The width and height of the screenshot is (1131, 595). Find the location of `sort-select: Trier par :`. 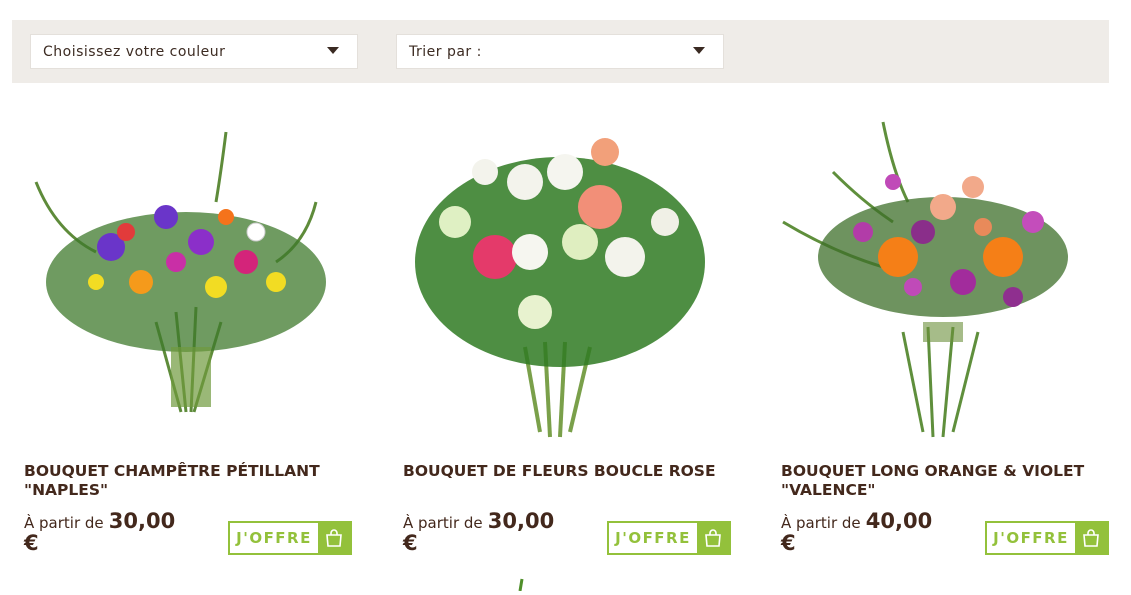

sort-select: Trier par : is located at coordinates (560, 51).